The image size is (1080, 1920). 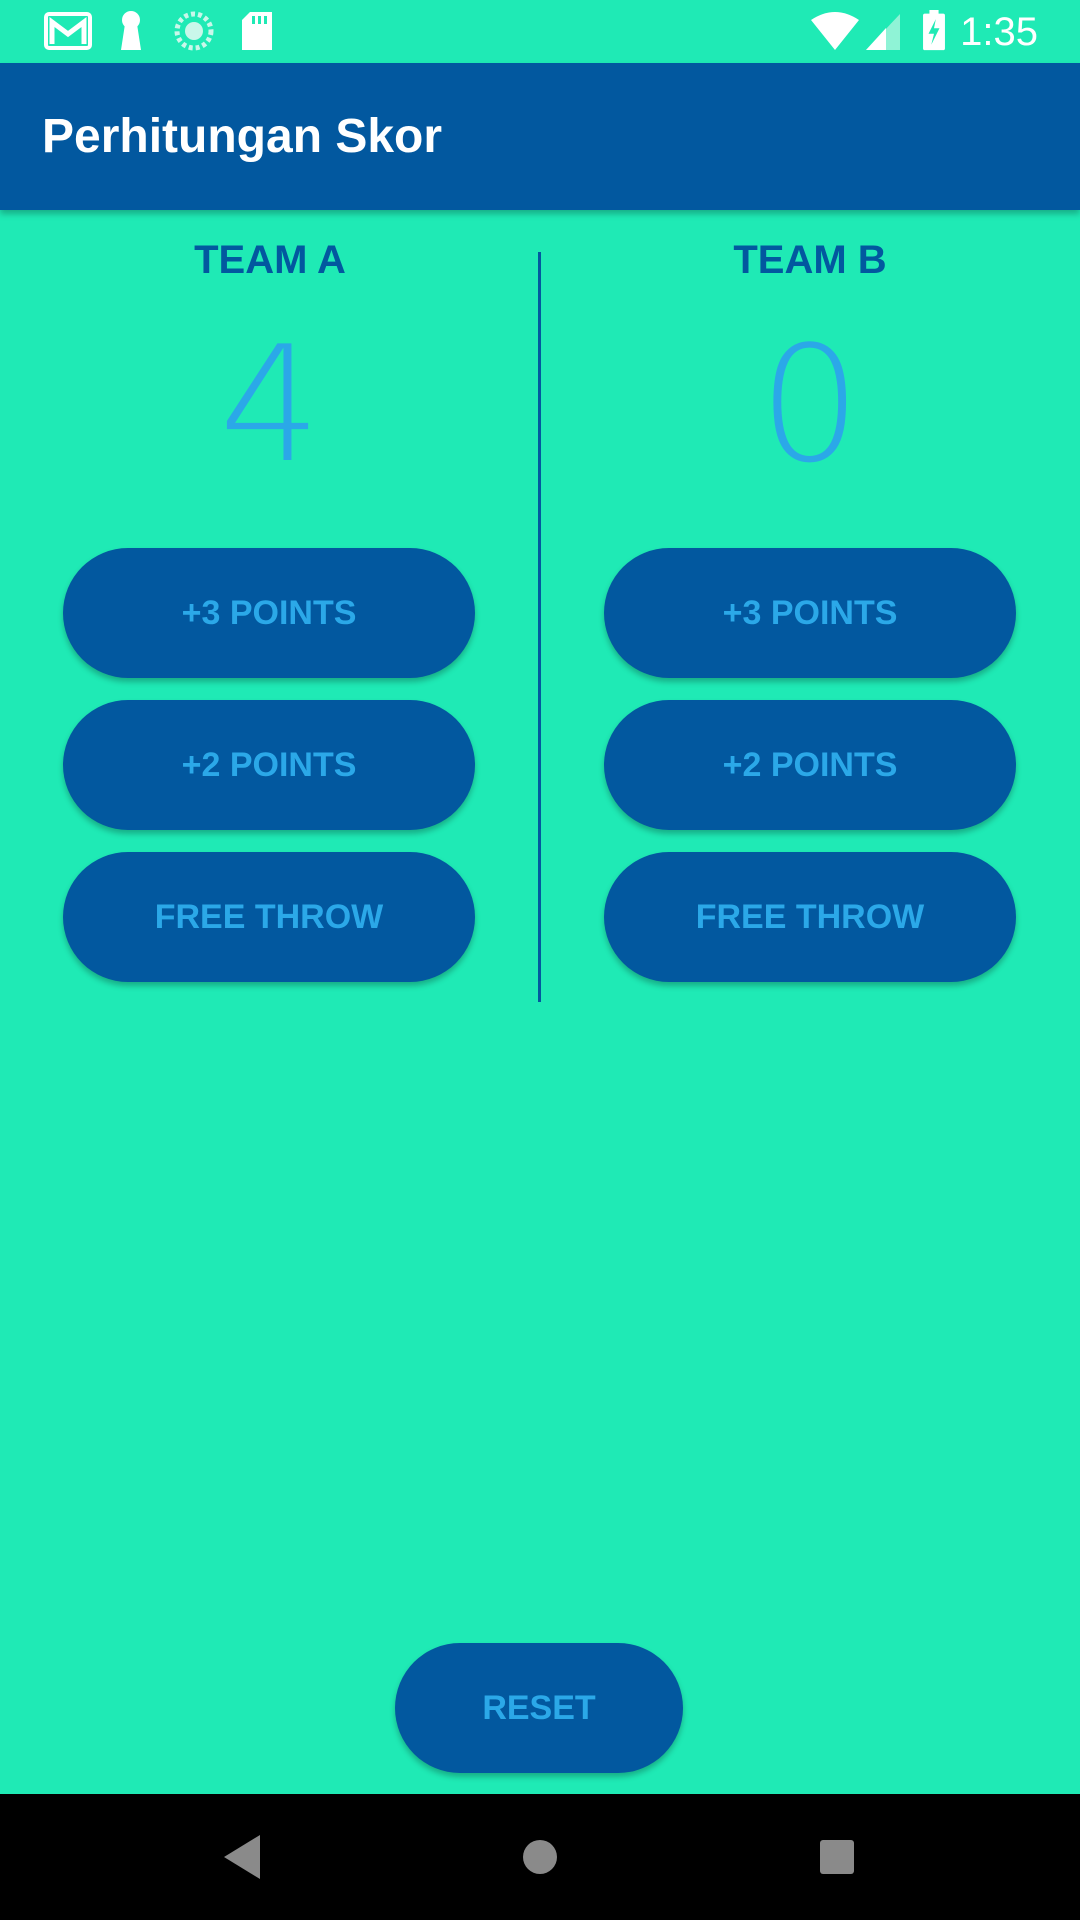 I want to click on team-b-plus-3-button: +3 POINTS, so click(x=810, y=613).